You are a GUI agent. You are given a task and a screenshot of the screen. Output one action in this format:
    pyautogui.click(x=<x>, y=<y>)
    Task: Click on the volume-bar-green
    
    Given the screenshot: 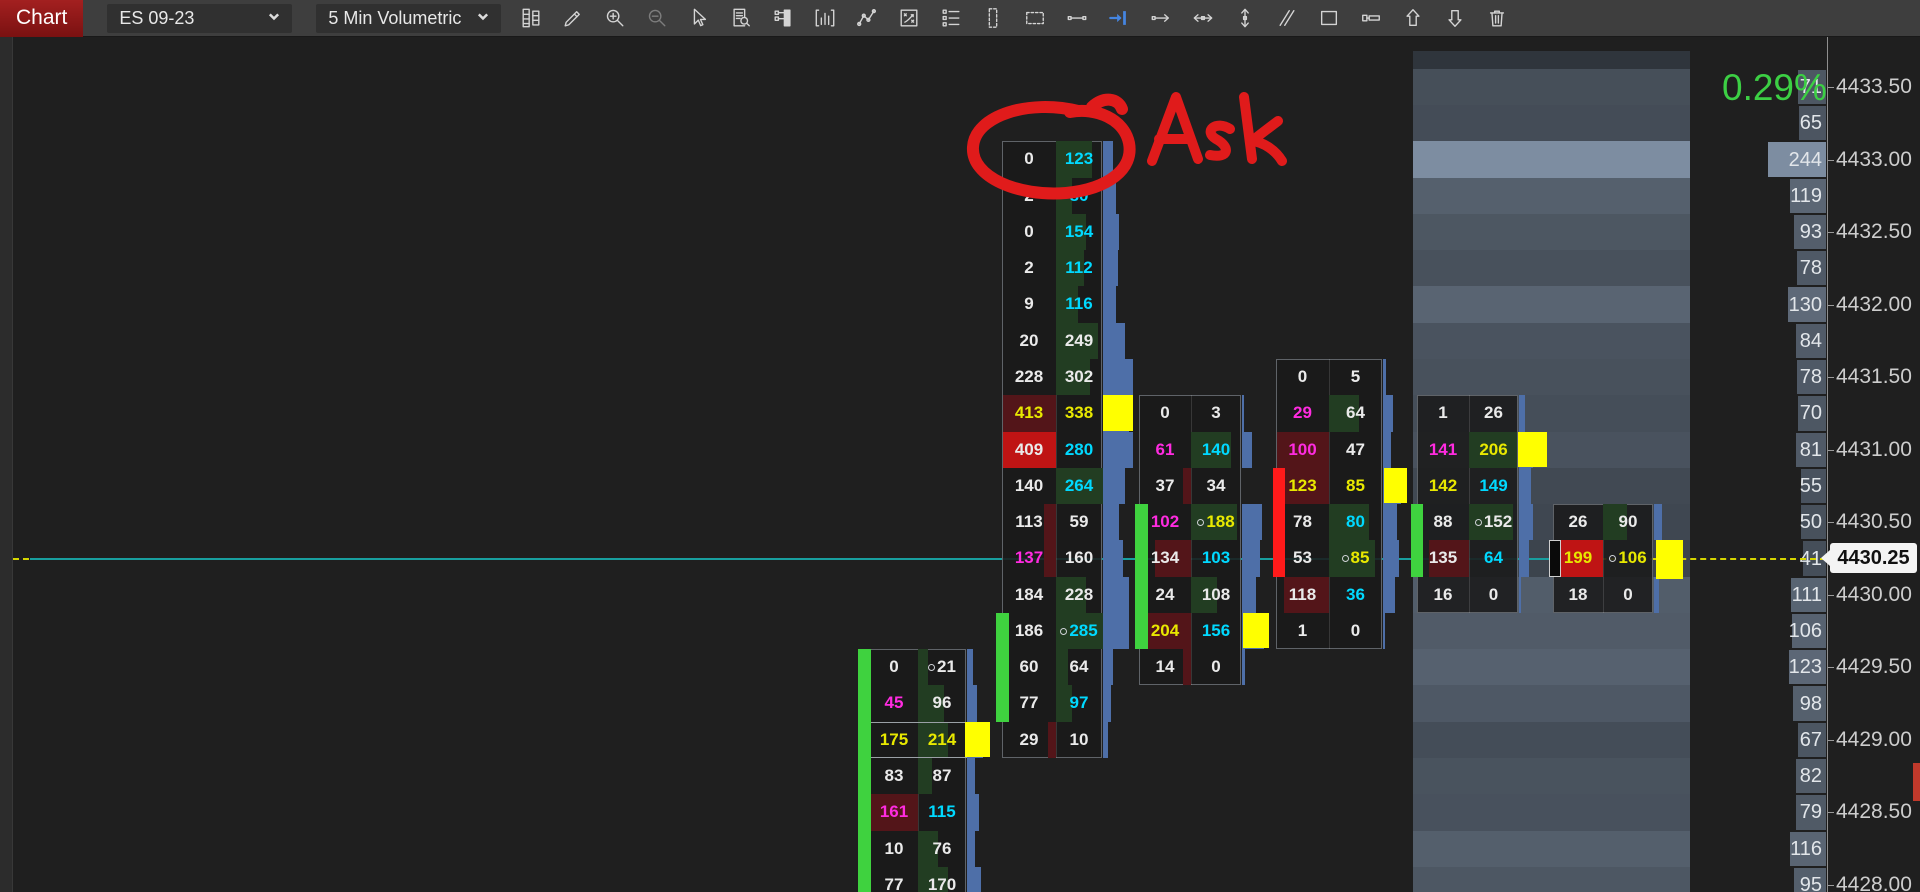 What is the action you would take?
    pyautogui.click(x=1002, y=667)
    